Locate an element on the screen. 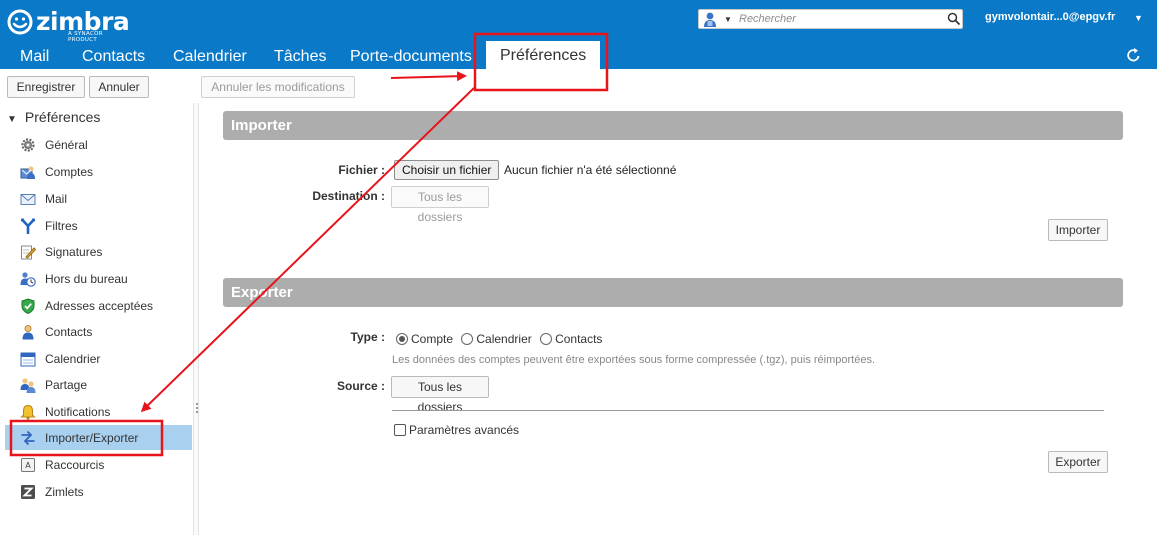  advanced-settings-label: Paramètres avancés is located at coordinates (464, 430).